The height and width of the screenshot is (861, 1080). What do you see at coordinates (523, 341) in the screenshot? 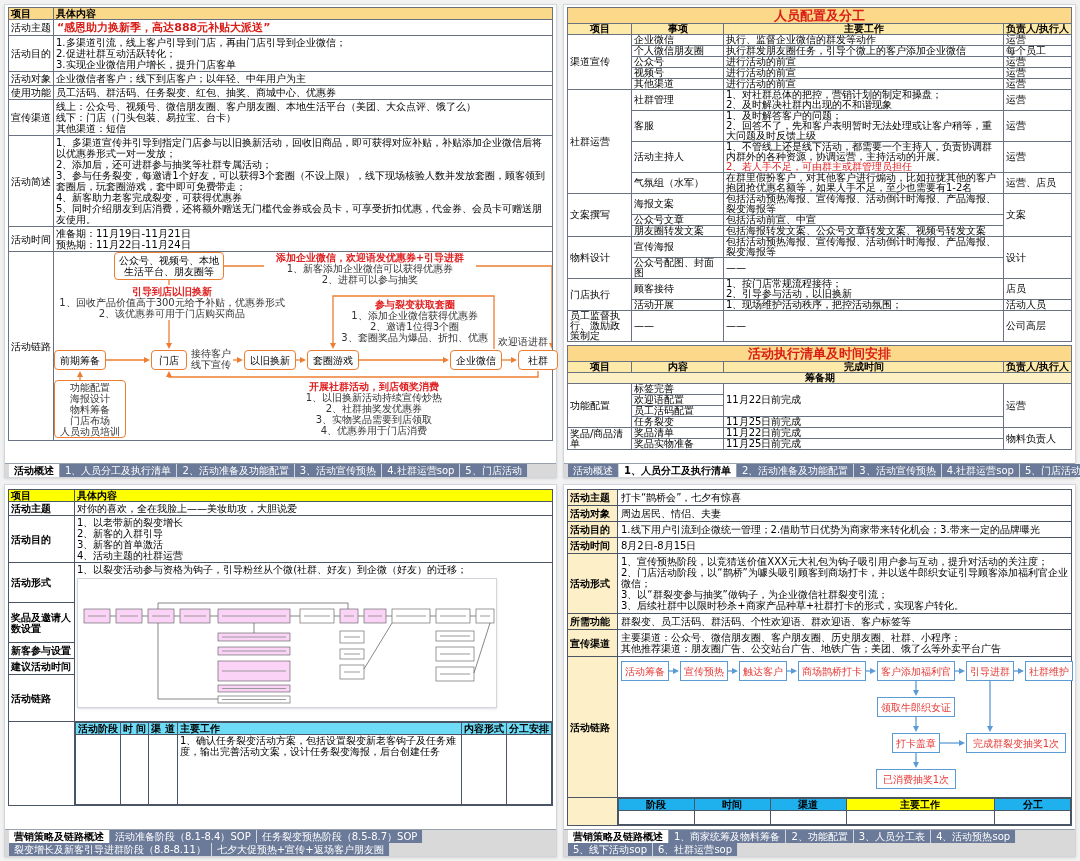
I see `flow-label: 欢迎语进群` at bounding box center [523, 341].